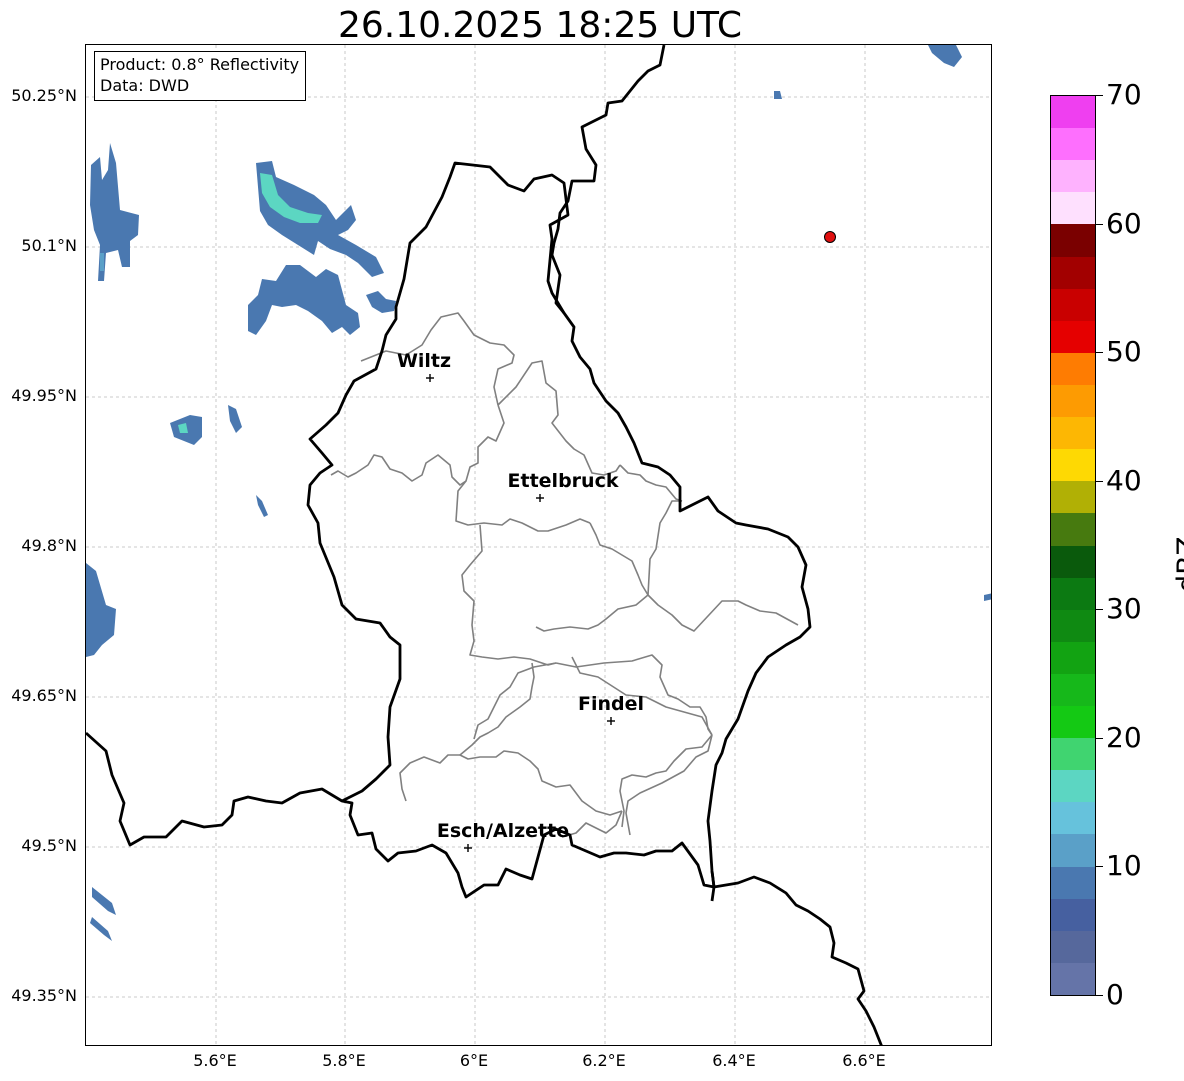 This screenshot has width=1184, height=1081. Describe the element at coordinates (304, 300) in the screenshot. I see `echo-cluster-north-low` at that location.